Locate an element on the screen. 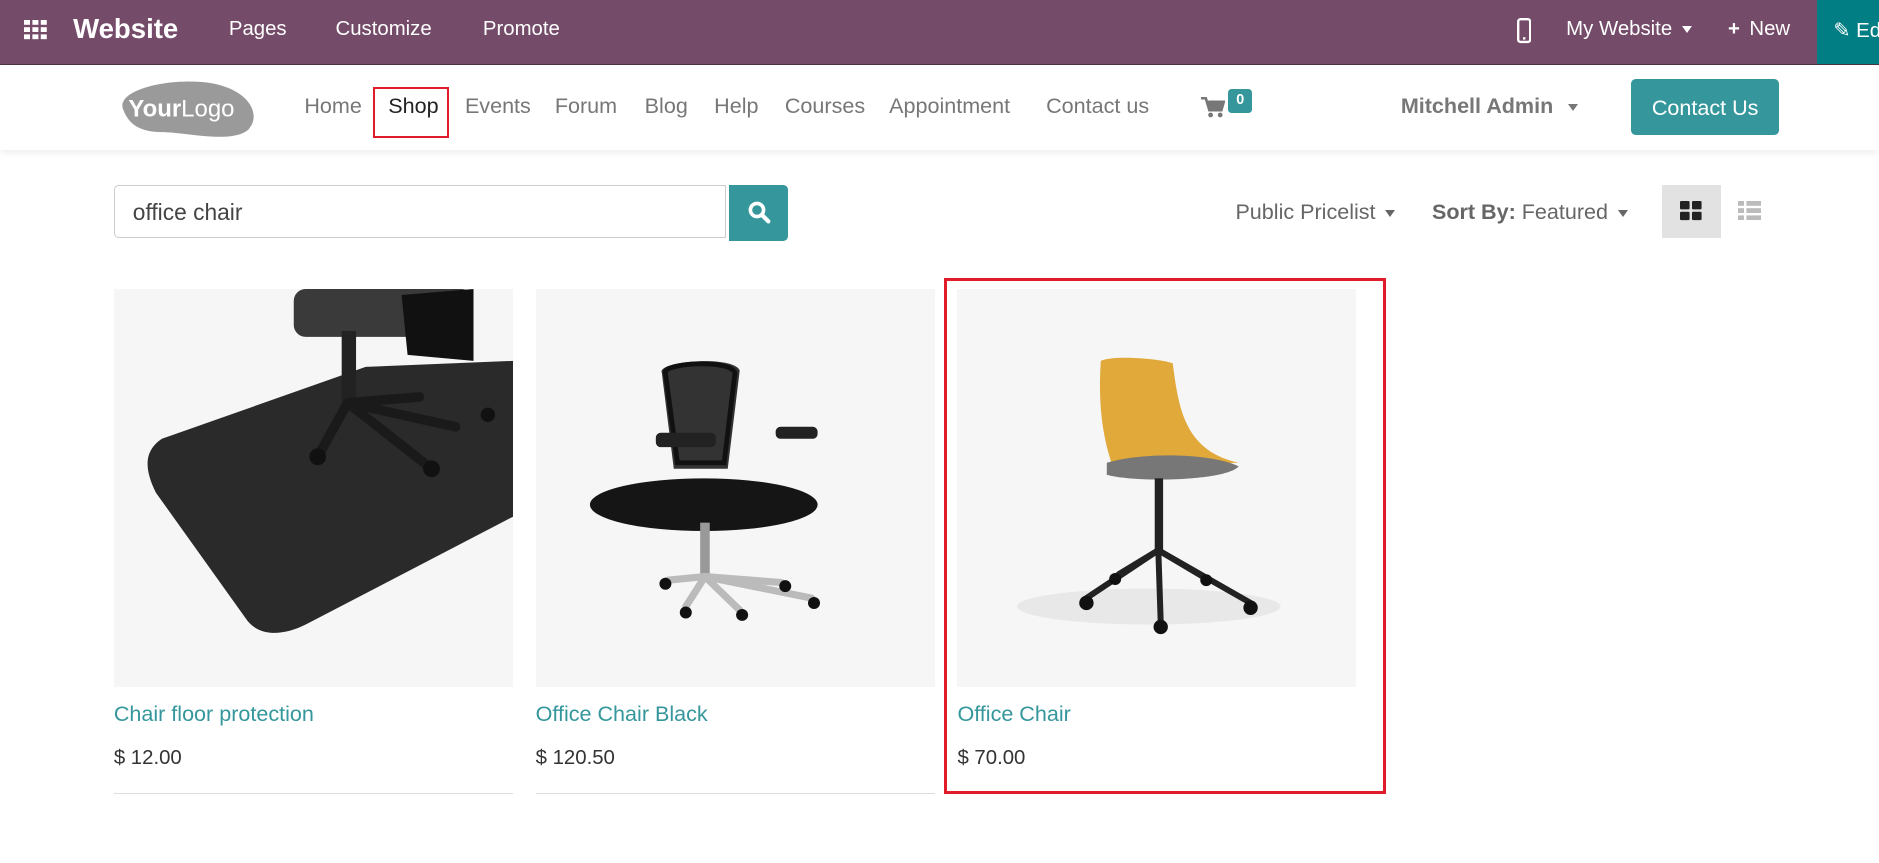  svg-text: YourLogo is located at coordinates (181, 108).